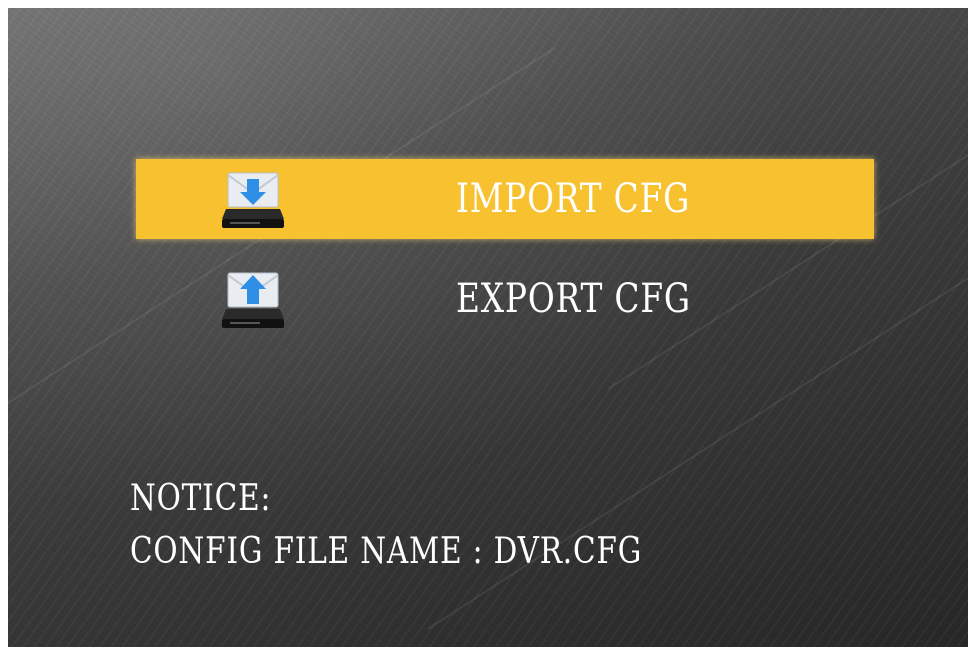 This screenshot has width=976, height=655. Describe the element at coordinates (201, 498) in the screenshot. I see `notice-title: NOTICE:` at that location.